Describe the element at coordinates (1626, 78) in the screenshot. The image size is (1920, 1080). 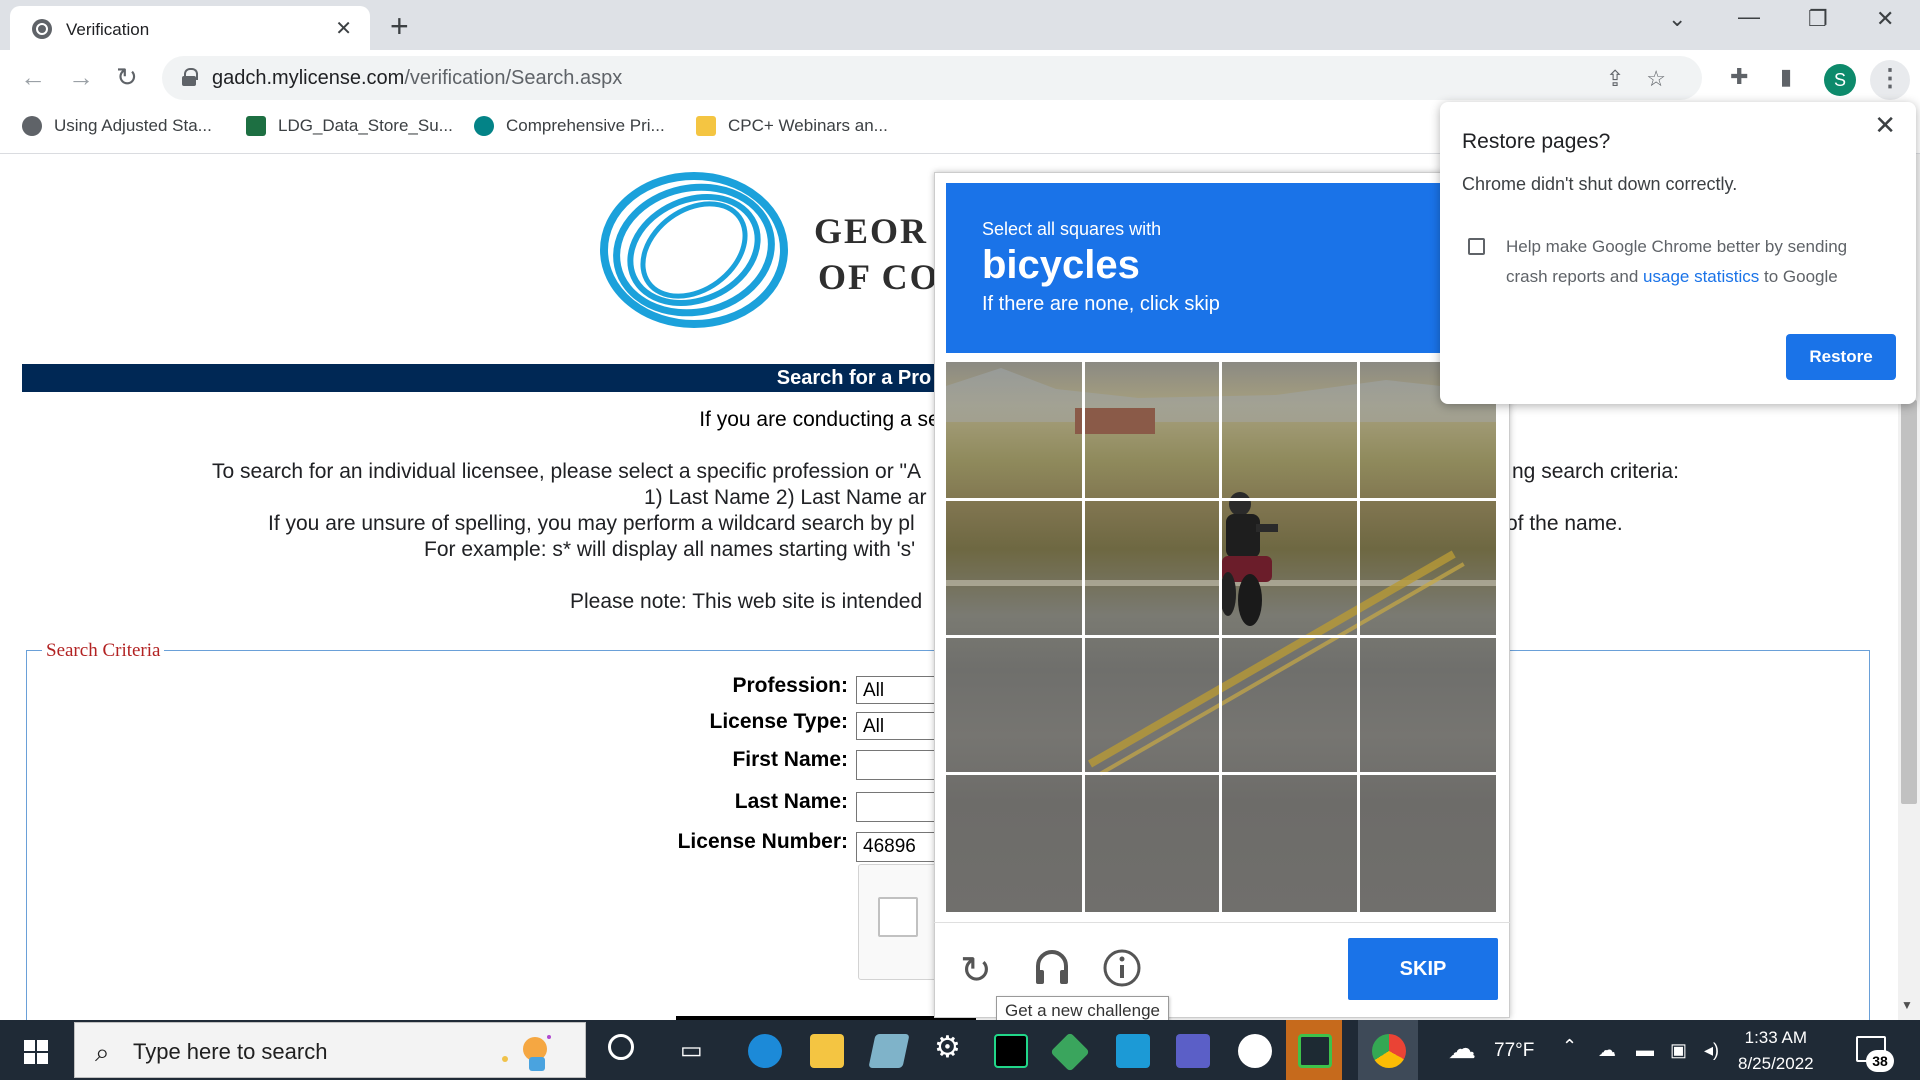
I see `share-icon: ⇪` at that location.